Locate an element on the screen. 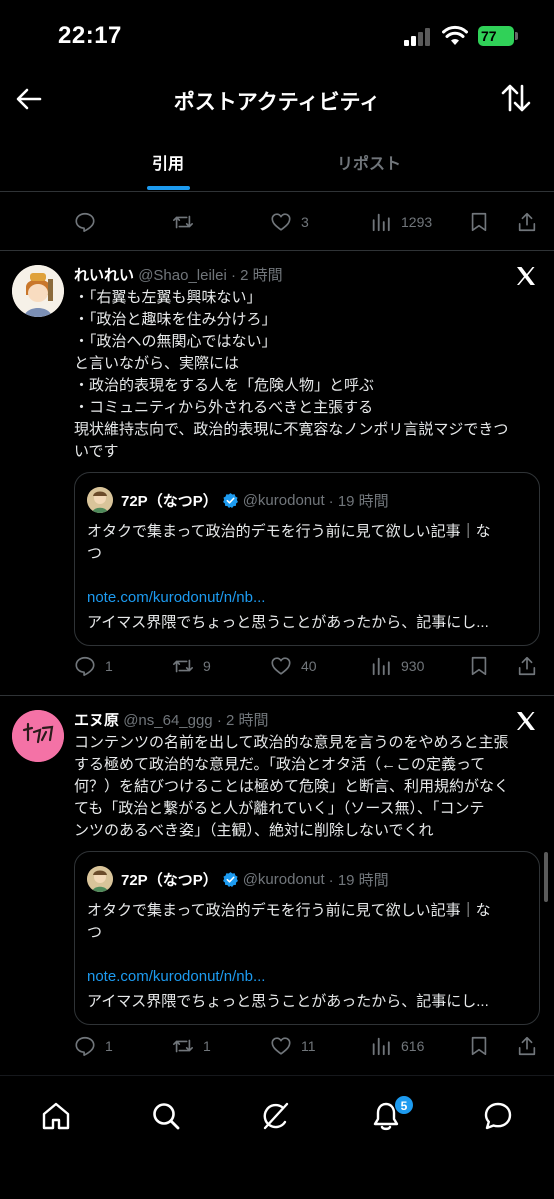 The height and width of the screenshot is (1199, 554). views-button: 930 is located at coordinates (397, 666).